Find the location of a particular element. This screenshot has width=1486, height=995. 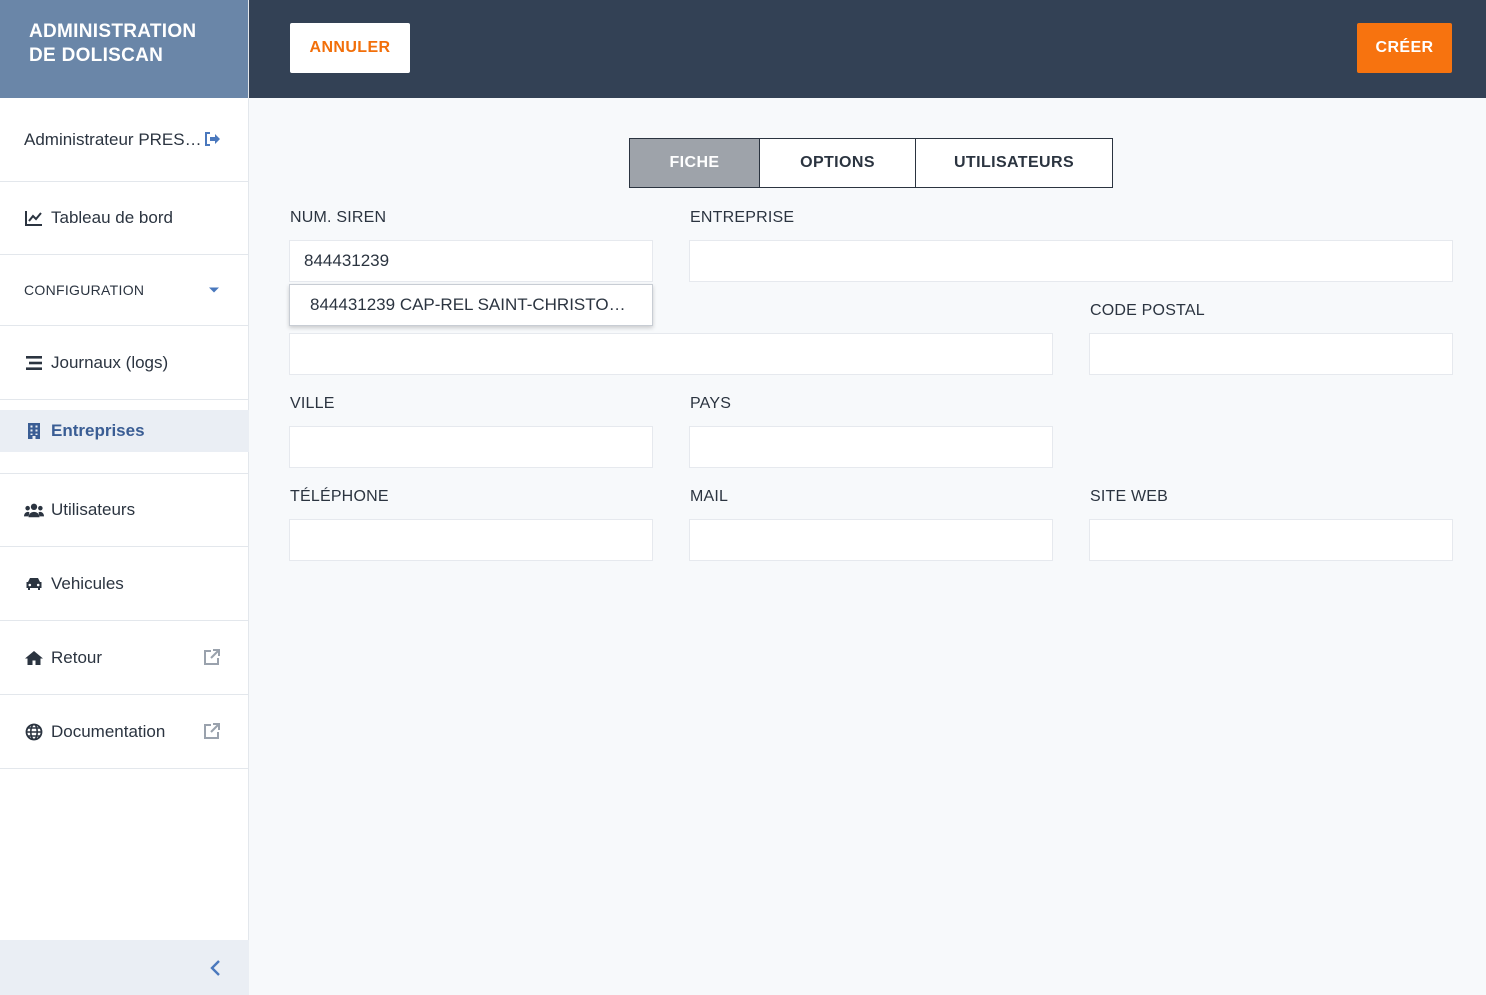

sidebar-item-label: Journaux (logs) is located at coordinates (110, 362).